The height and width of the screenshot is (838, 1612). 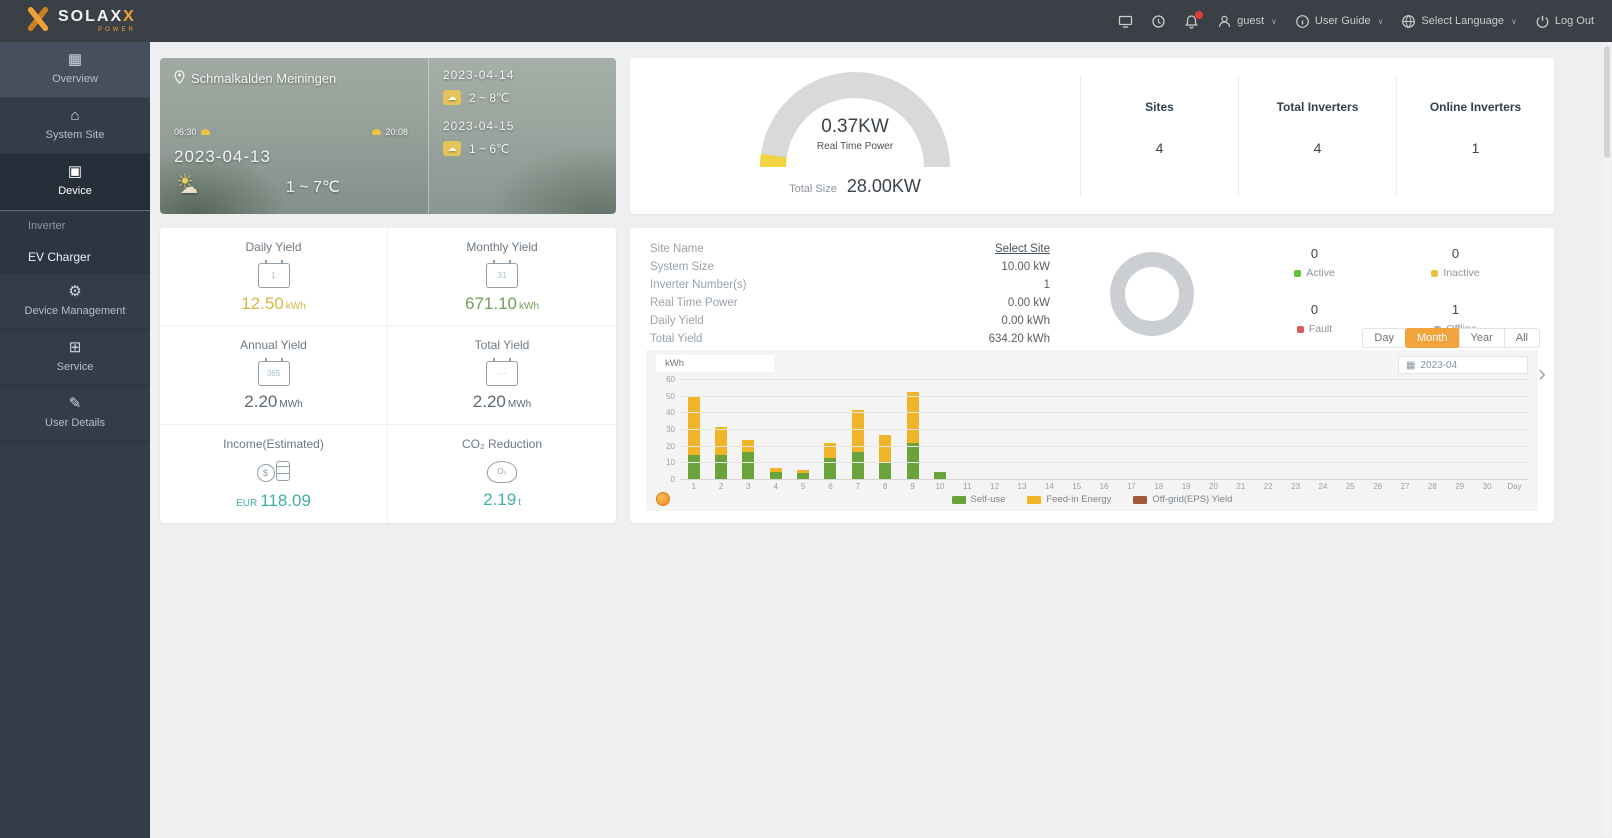 What do you see at coordinates (715, 363) in the screenshot?
I see `chart-unit-dropdown: kWh` at bounding box center [715, 363].